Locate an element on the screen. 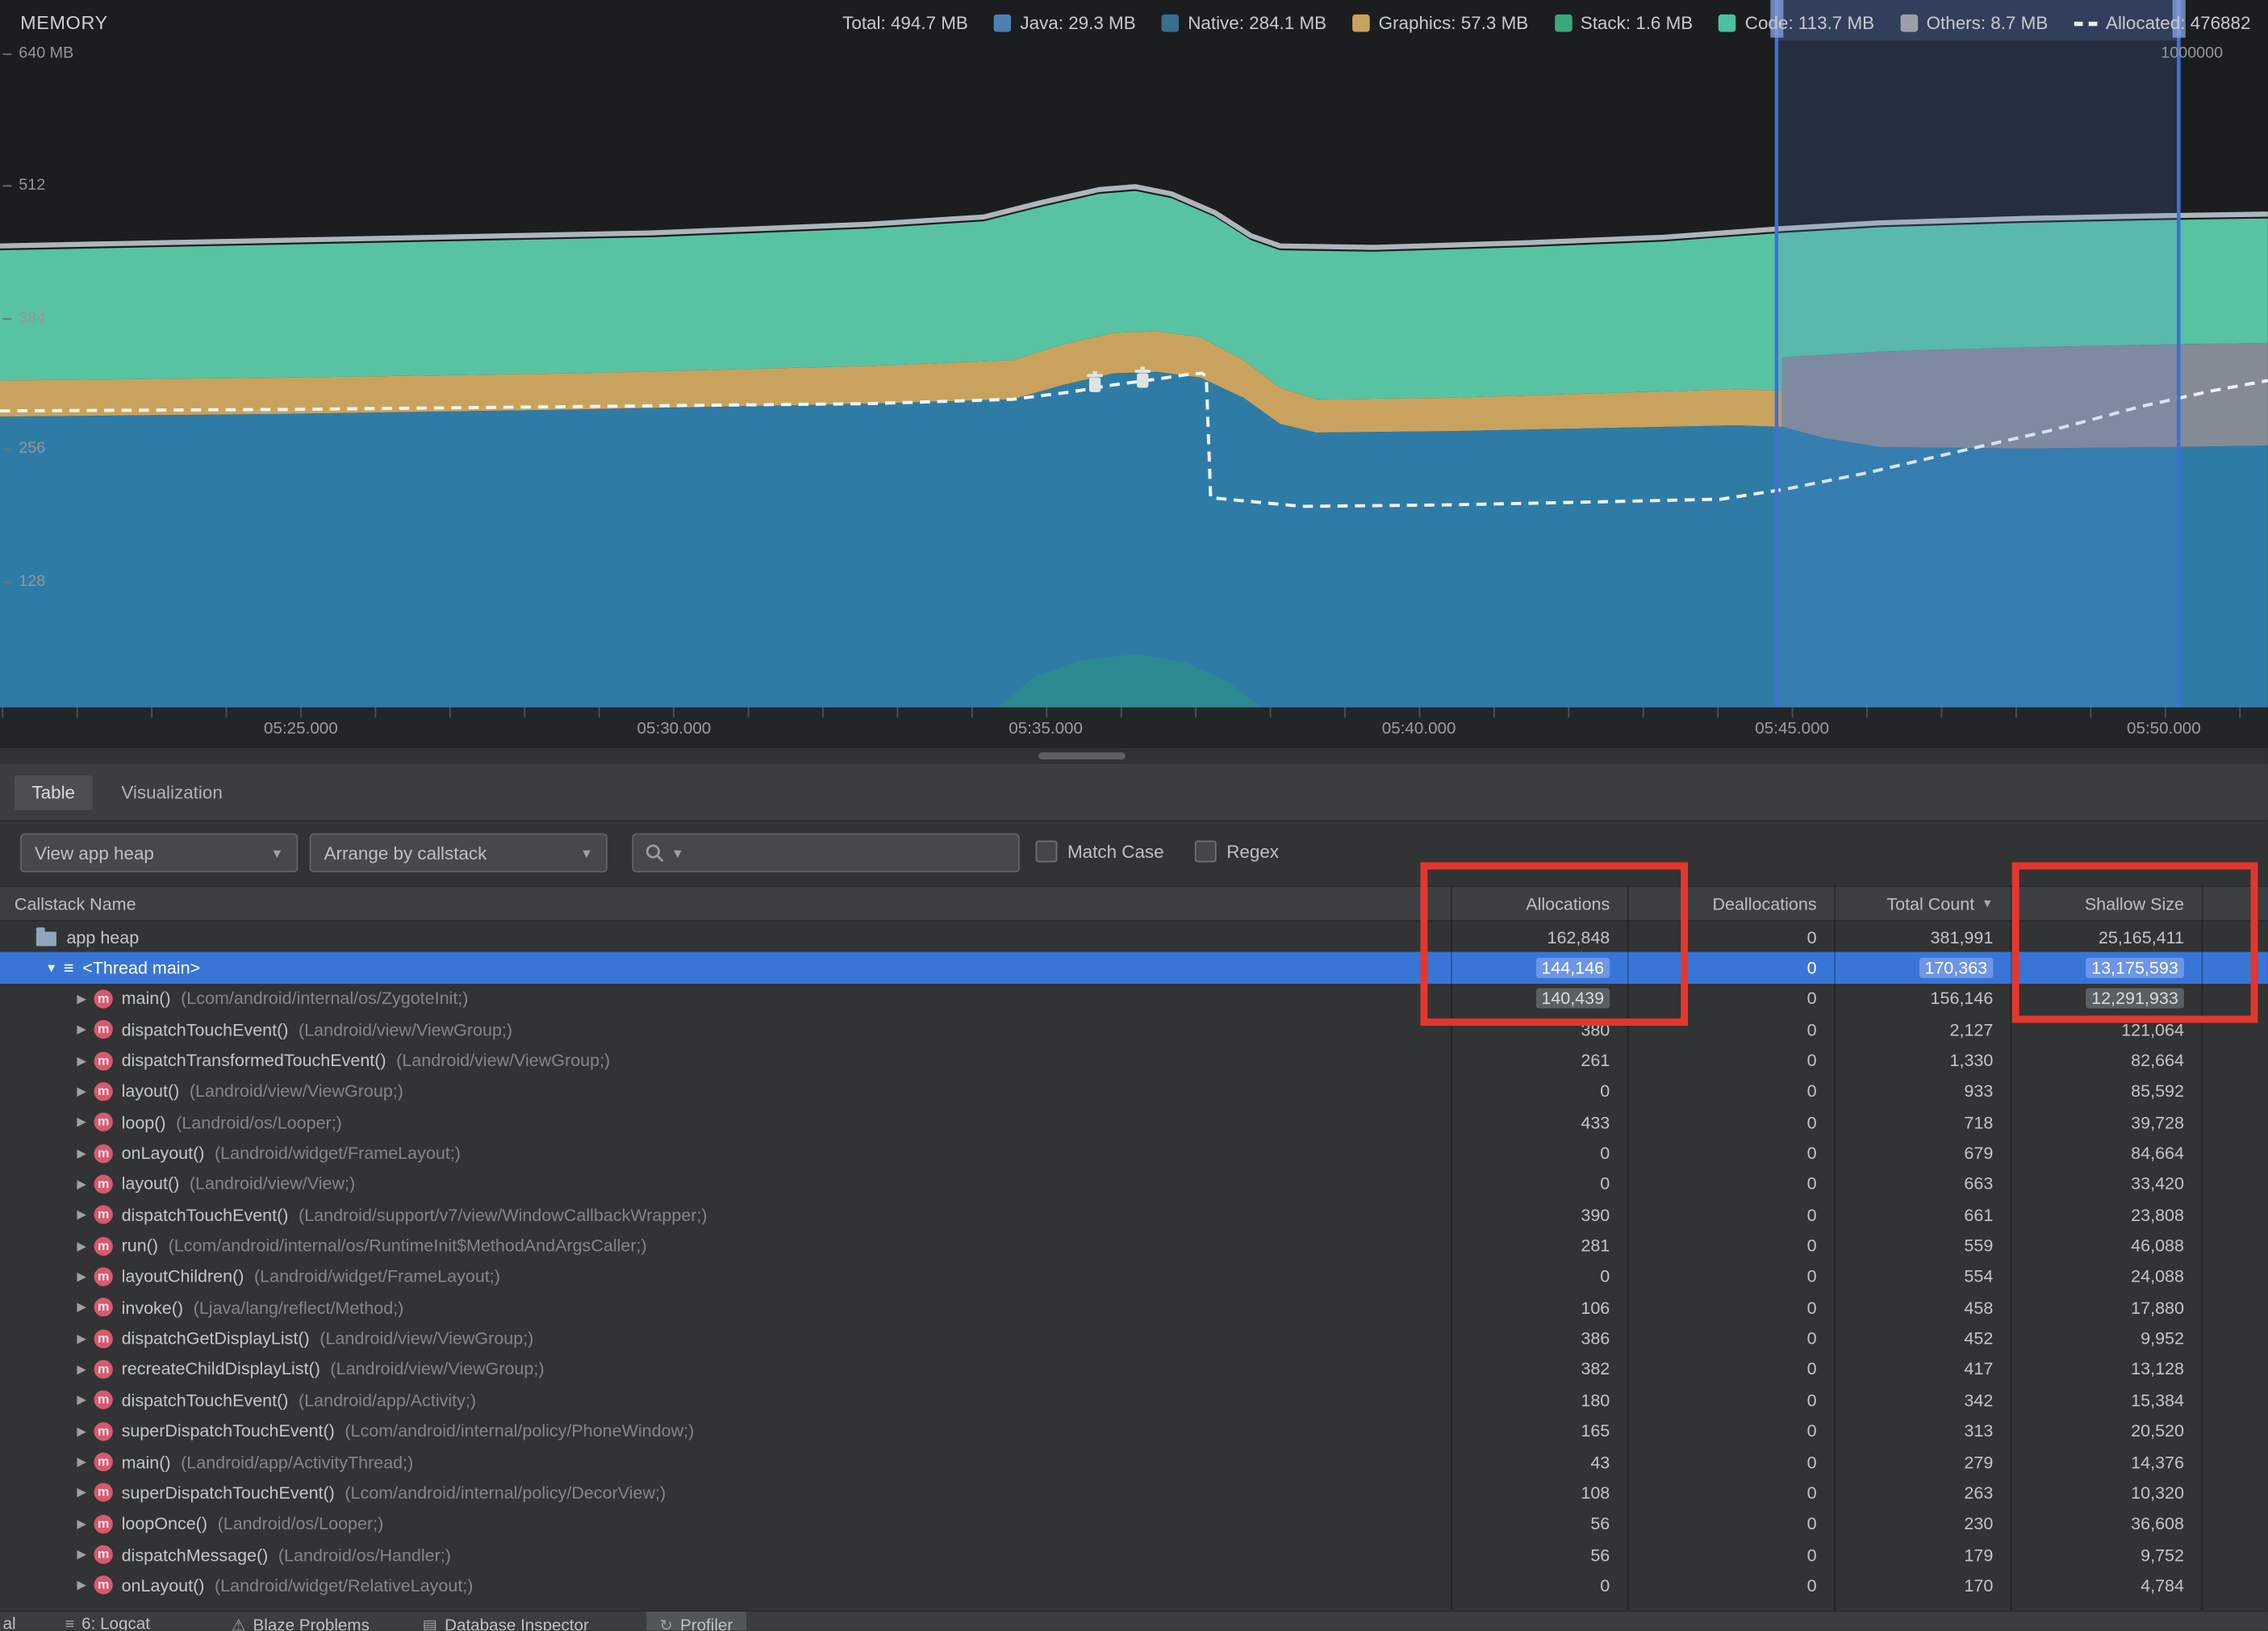 Image resolution: width=2268 pixels, height=1631 pixels. bottom-bar-item: al is located at coordinates (9, 1623).